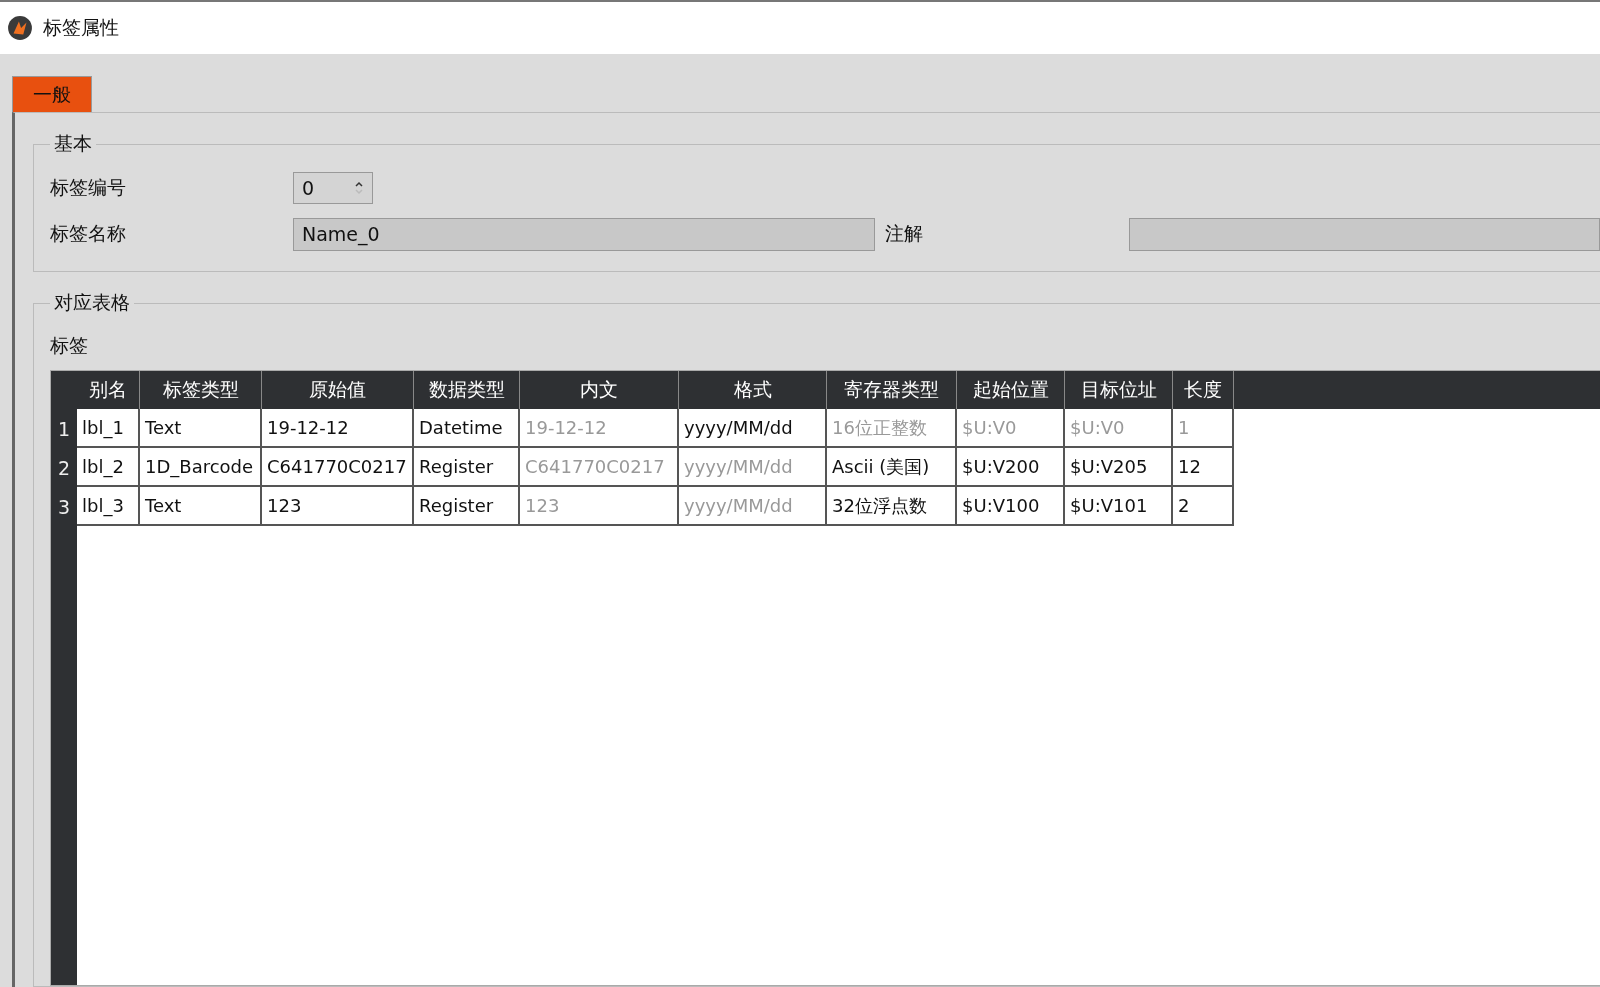 The image size is (1600, 987). I want to click on table-cell: lbl_3, so click(108, 506).